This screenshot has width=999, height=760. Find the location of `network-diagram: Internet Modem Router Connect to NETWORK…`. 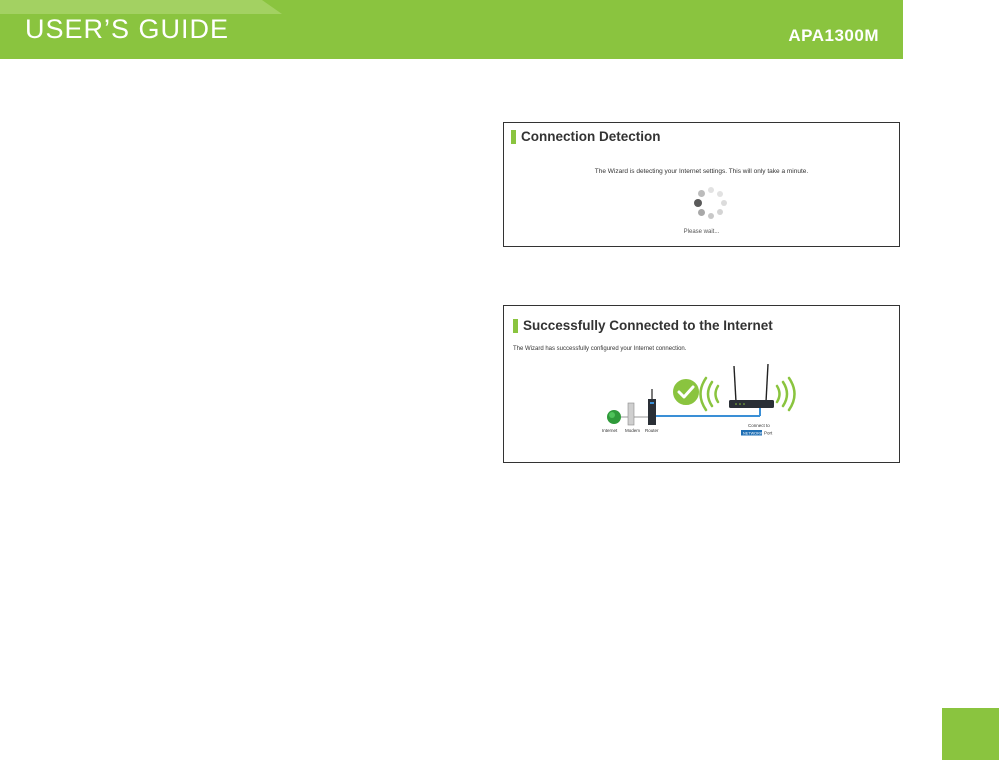

network-diagram: Internet Modem Router Connect to NETWORK… is located at coordinates (699, 399).